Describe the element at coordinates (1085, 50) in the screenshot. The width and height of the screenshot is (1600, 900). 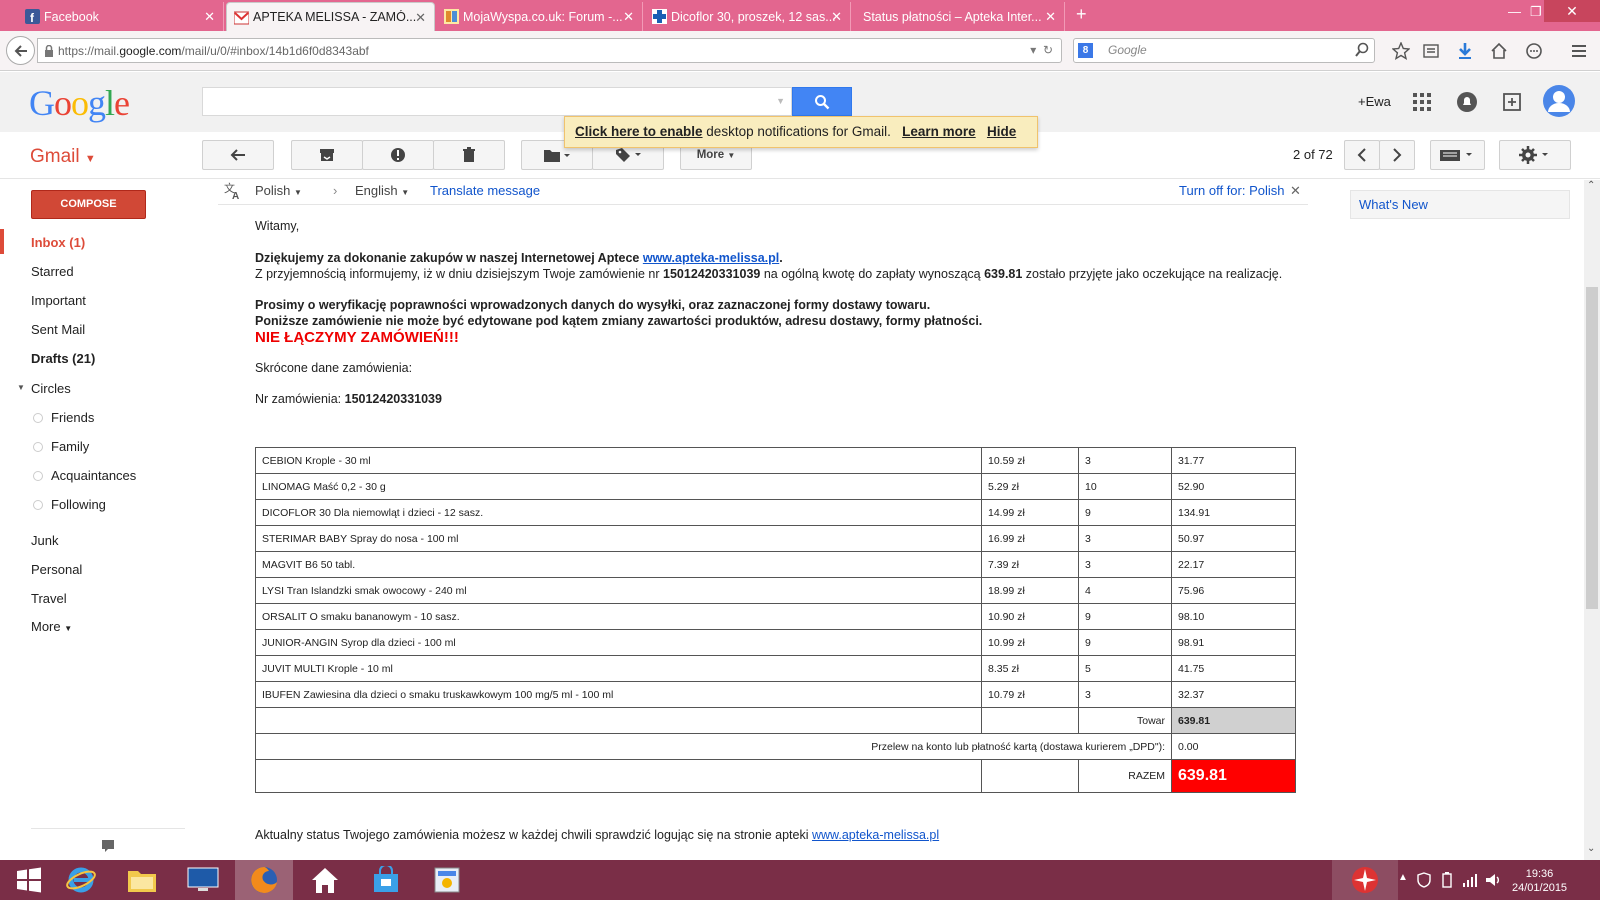
I see `google-search-engine-icon: 8` at that location.